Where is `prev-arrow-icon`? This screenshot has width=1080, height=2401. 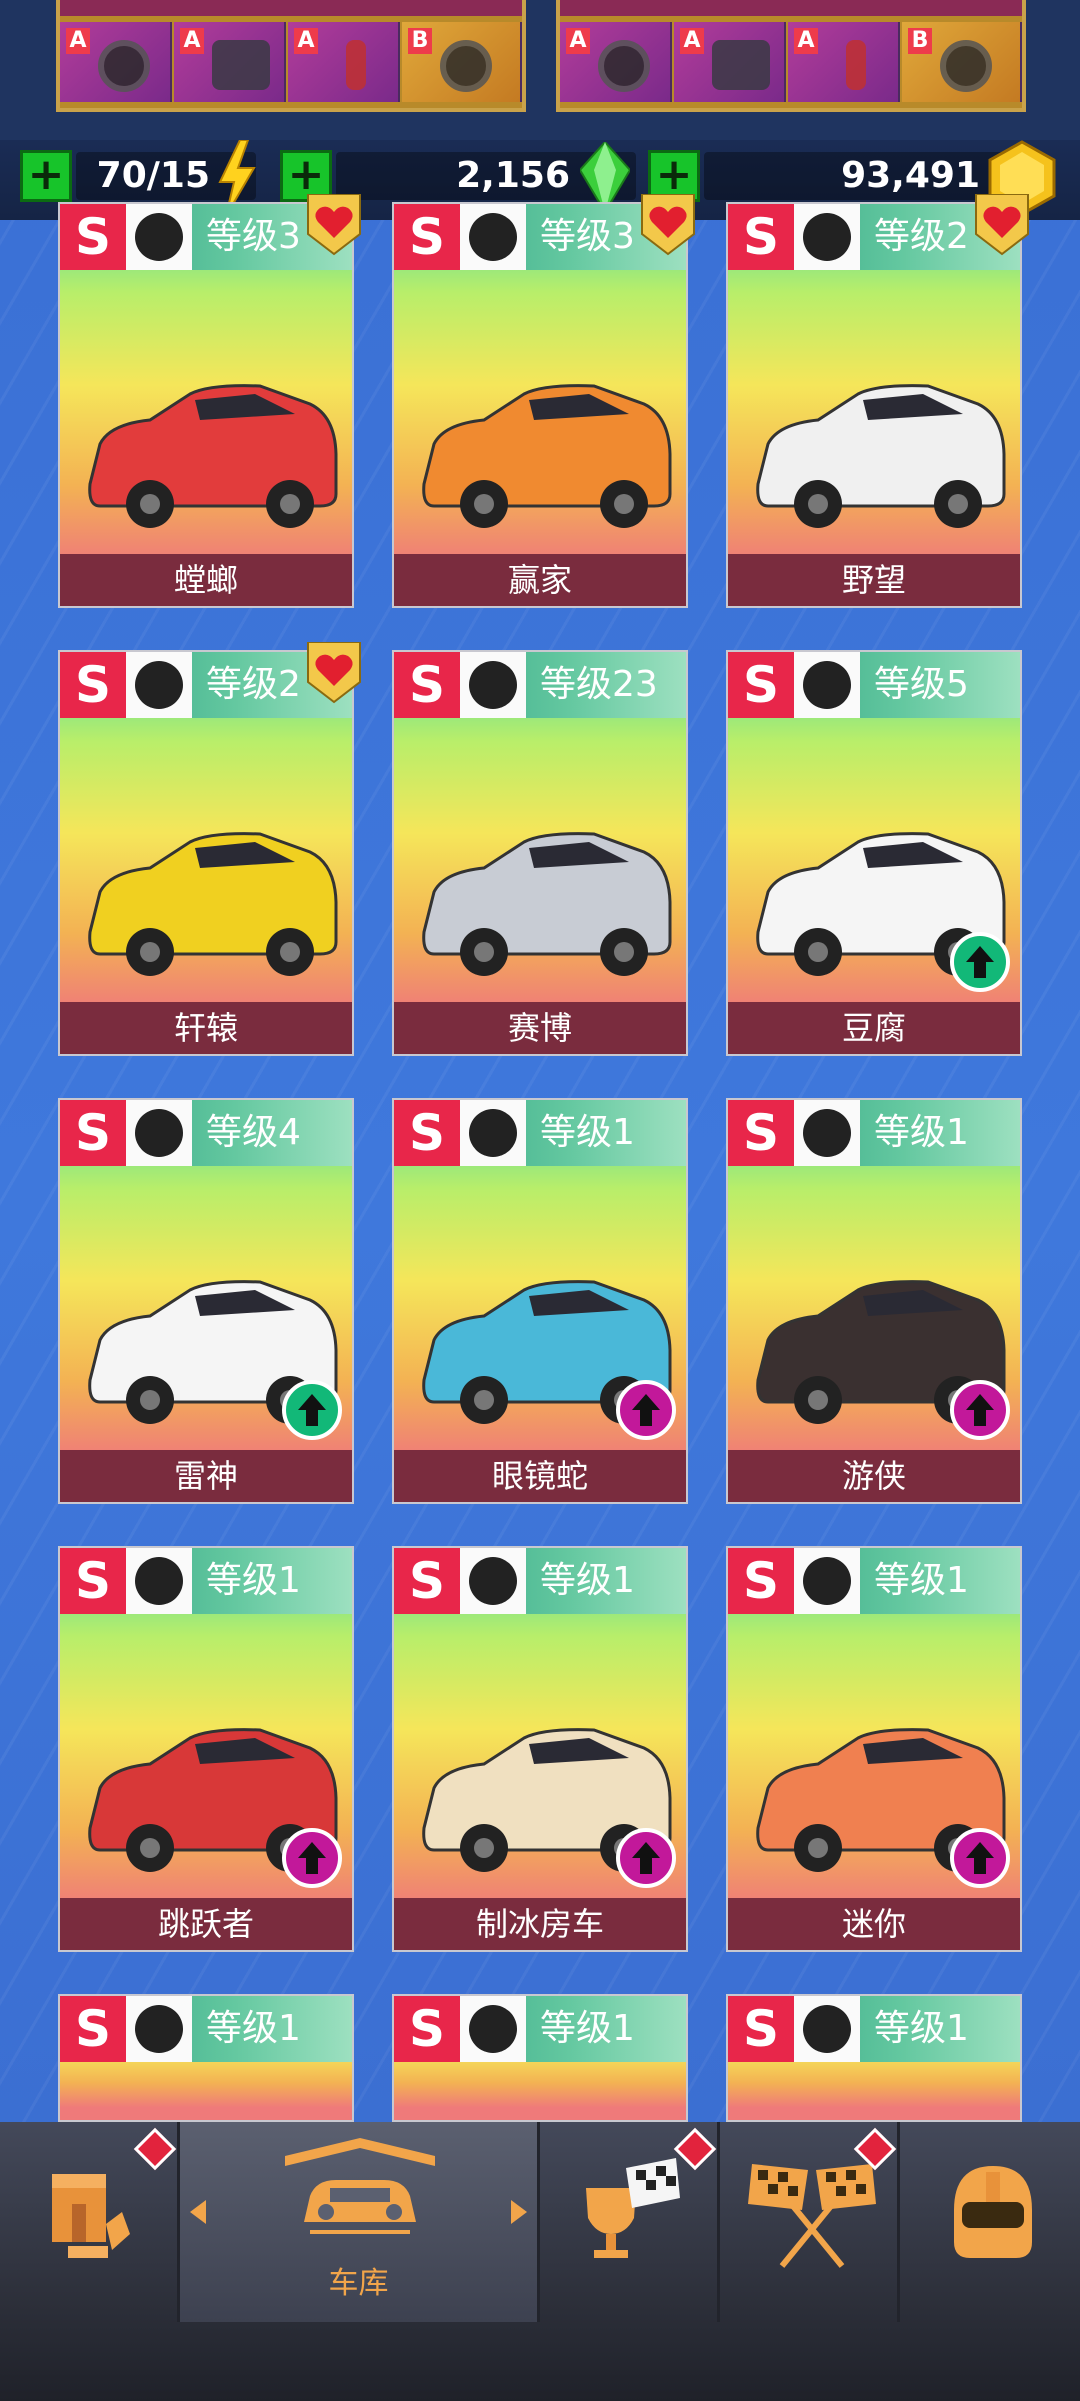
prev-arrow-icon is located at coordinates (198, 2212).